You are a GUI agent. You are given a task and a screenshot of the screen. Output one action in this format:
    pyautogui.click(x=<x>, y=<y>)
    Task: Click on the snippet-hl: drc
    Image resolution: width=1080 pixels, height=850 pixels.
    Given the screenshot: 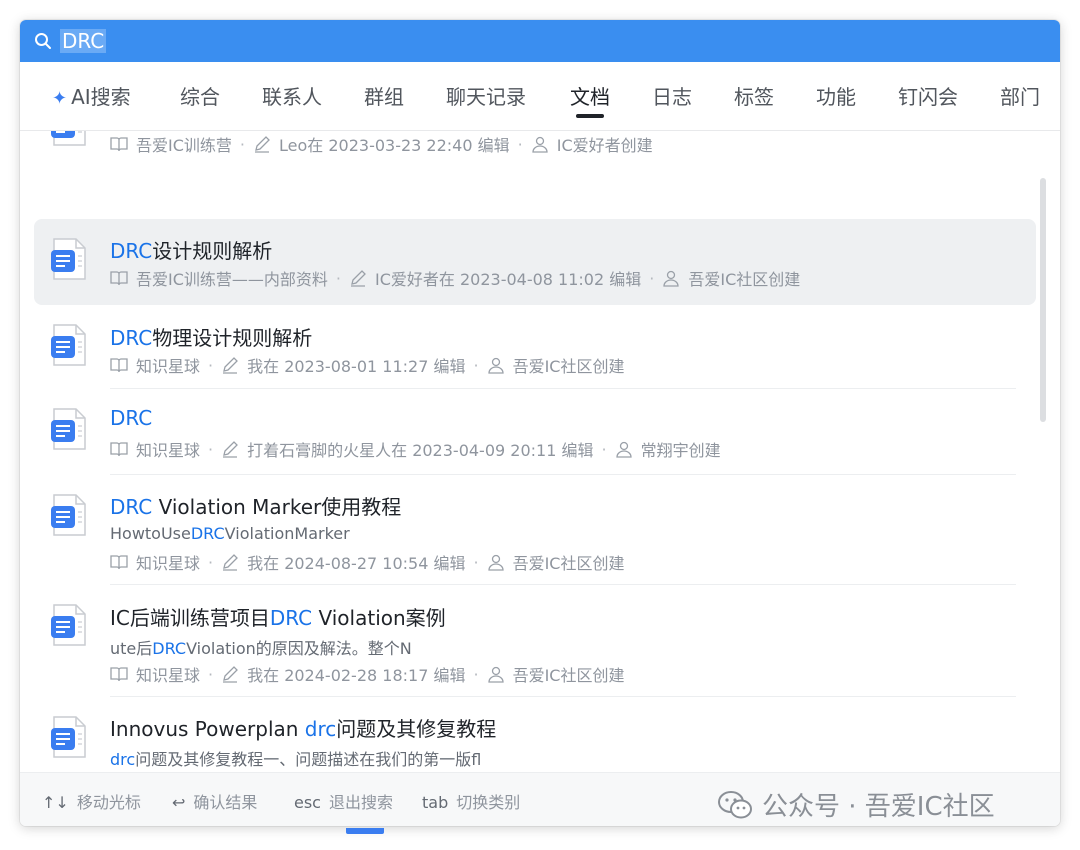 What is the action you would take?
    pyautogui.click(x=123, y=759)
    